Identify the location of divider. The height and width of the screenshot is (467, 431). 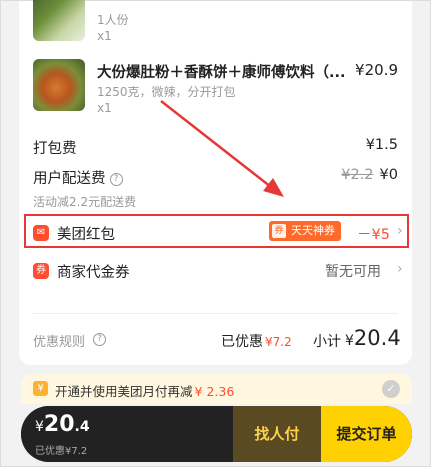
(215, 313).